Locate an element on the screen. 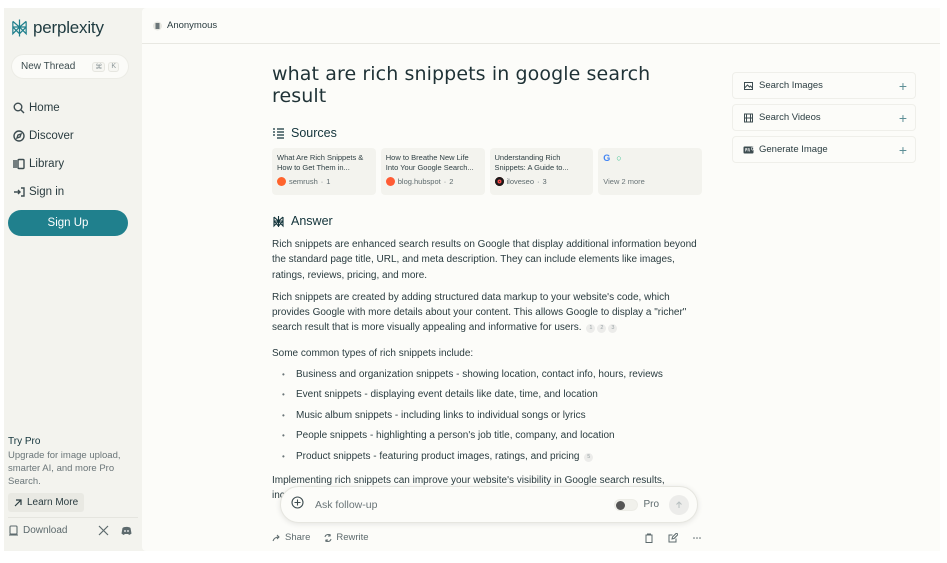 This screenshot has height=563, width=947. answer-actions: Share Rewrite is located at coordinates (487, 537).